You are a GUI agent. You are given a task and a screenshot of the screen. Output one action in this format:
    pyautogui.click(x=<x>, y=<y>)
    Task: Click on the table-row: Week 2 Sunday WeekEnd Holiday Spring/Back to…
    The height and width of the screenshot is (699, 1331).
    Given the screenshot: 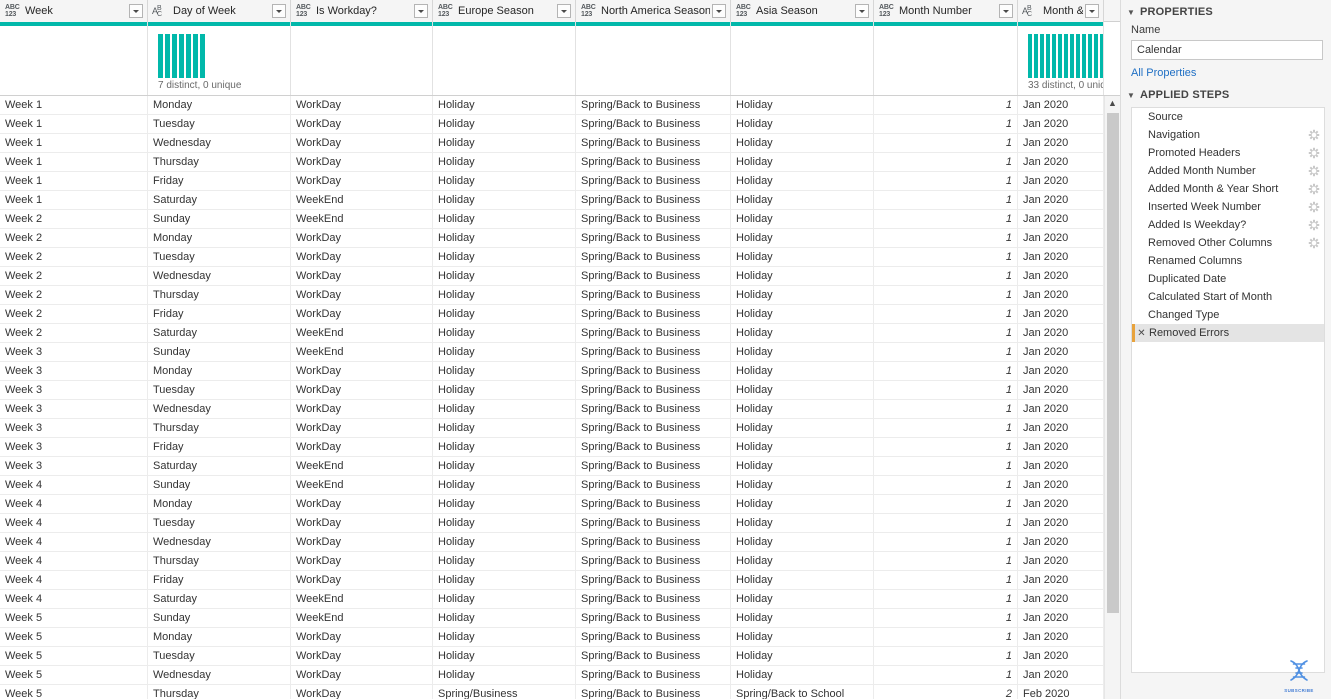 What is the action you would take?
    pyautogui.click(x=560, y=219)
    